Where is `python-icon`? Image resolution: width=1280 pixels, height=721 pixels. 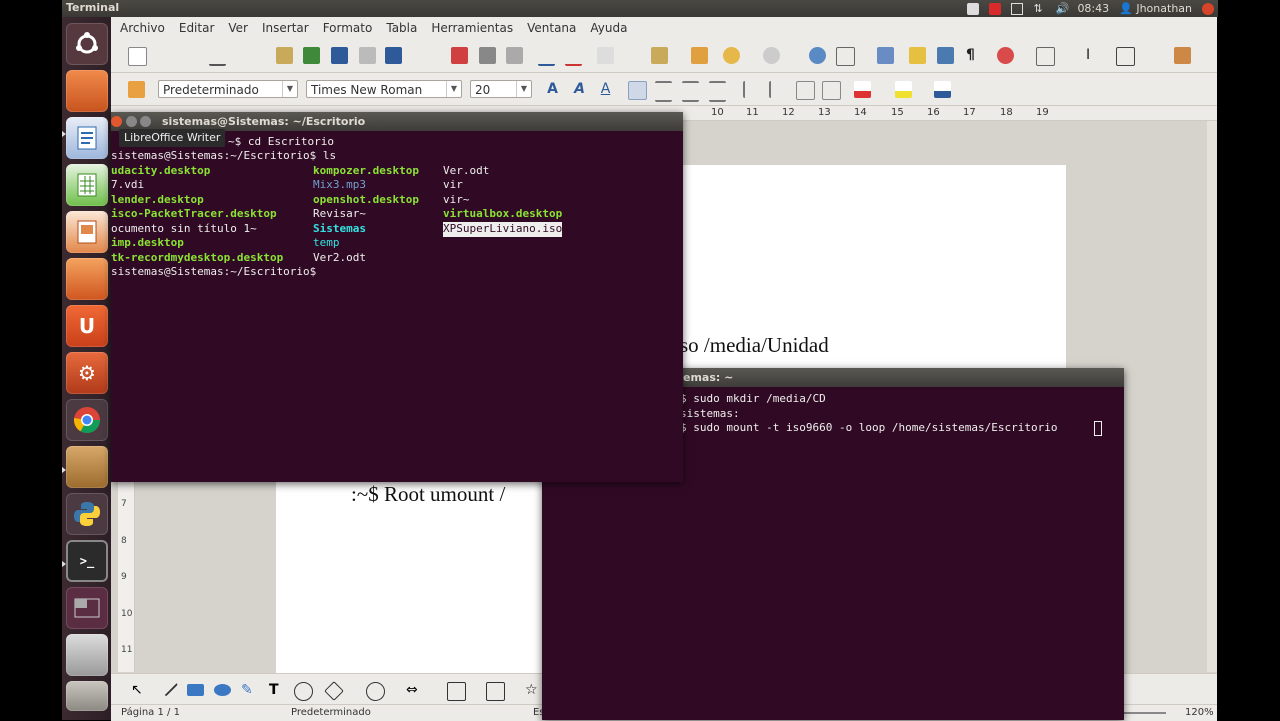 python-icon is located at coordinates (87, 514).